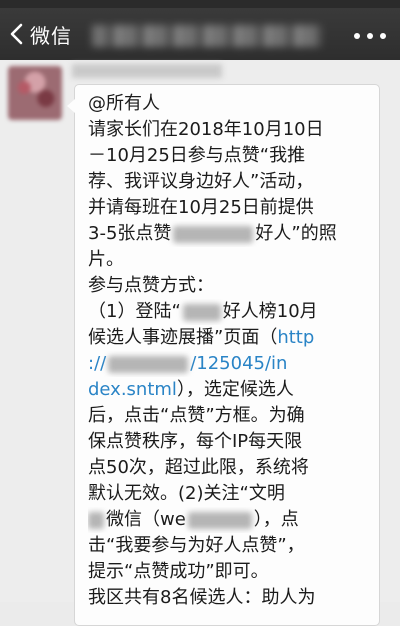  Describe the element at coordinates (295, 337) in the screenshot. I see `link-text: http` at that location.